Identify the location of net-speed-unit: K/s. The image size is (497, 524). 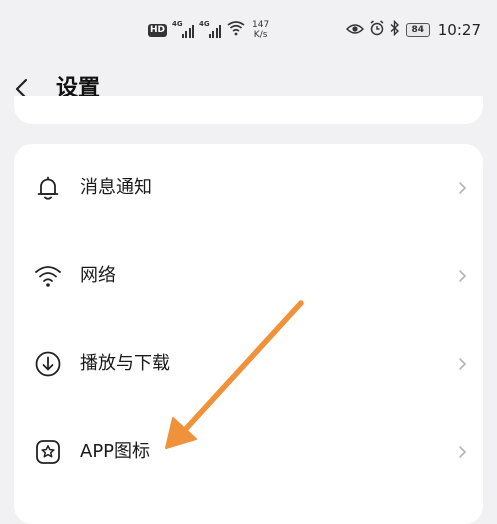
(260, 35).